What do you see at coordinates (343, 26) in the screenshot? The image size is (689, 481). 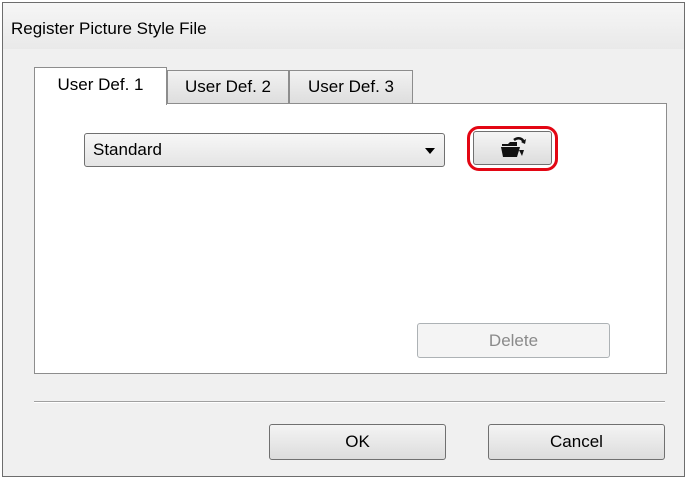 I see `title-bar: Register Picture Style File` at bounding box center [343, 26].